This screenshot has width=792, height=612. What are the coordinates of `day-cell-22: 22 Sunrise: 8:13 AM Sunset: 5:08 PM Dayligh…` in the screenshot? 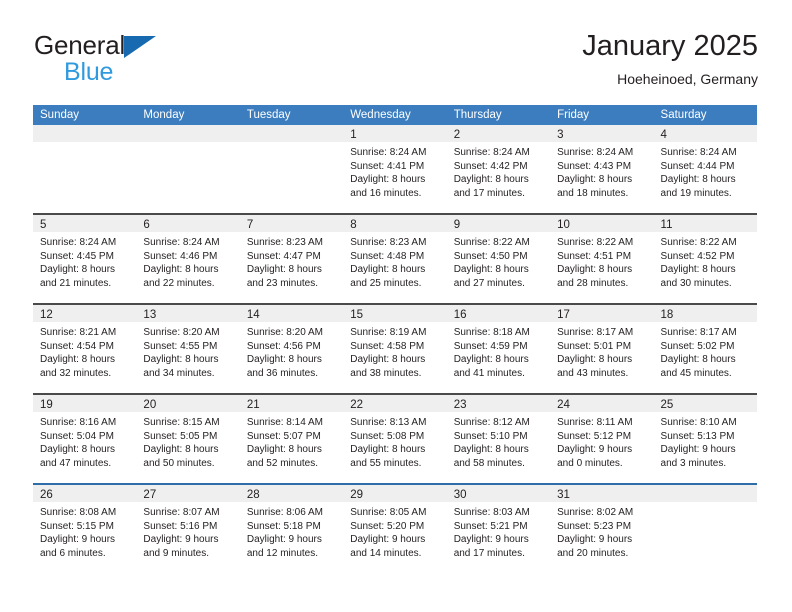 It's located at (395, 439).